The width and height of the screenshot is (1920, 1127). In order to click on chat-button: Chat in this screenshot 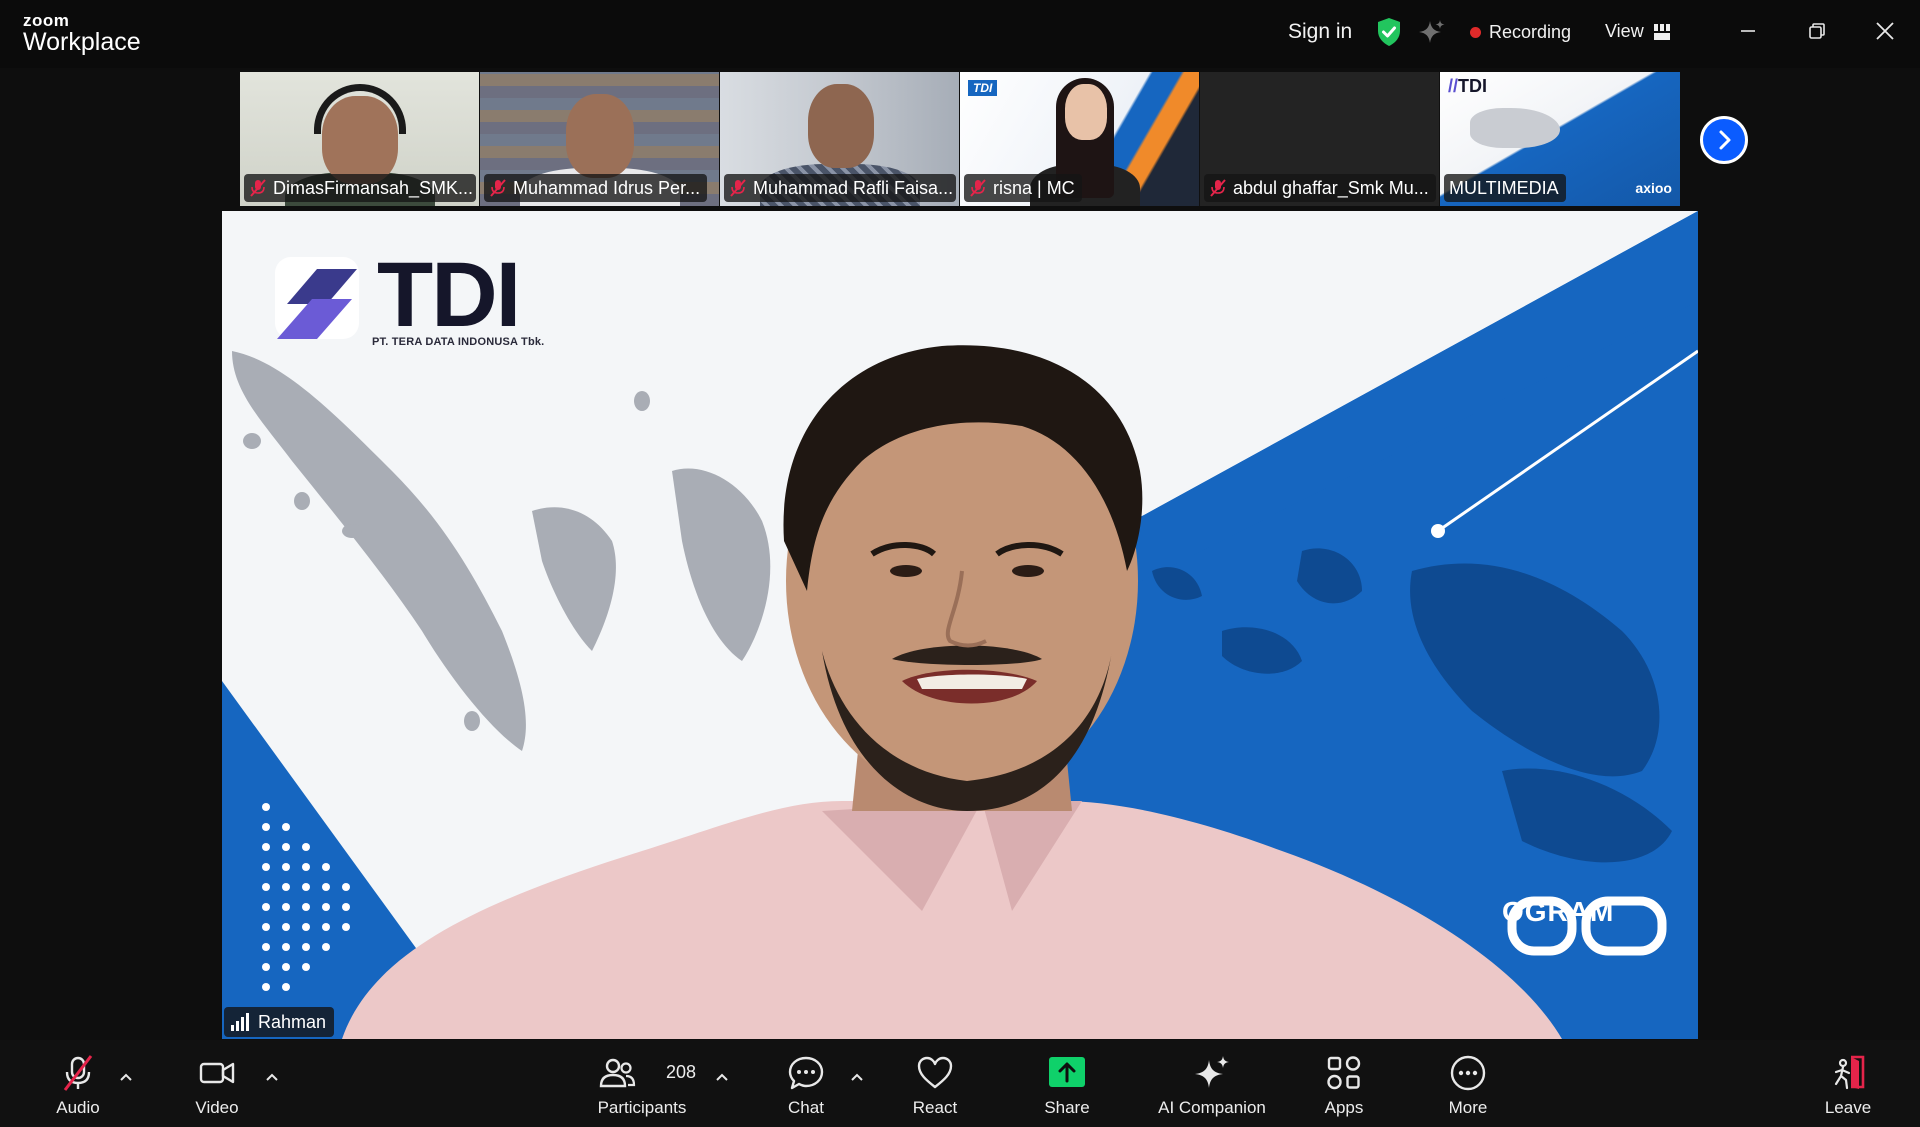, I will do `click(806, 1083)`.